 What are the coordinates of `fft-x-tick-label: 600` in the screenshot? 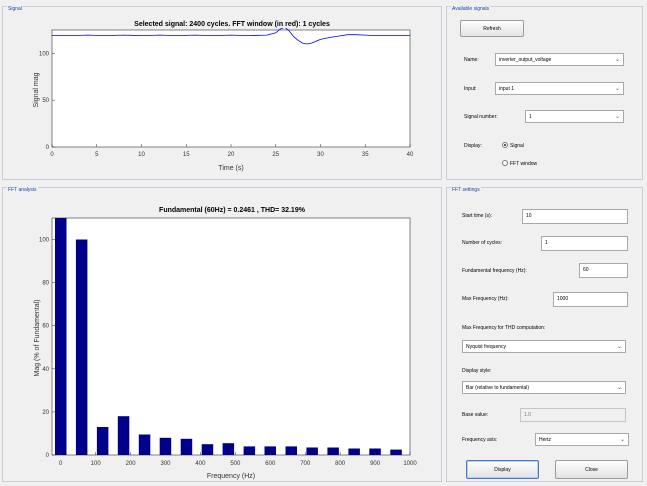 It's located at (270, 464).